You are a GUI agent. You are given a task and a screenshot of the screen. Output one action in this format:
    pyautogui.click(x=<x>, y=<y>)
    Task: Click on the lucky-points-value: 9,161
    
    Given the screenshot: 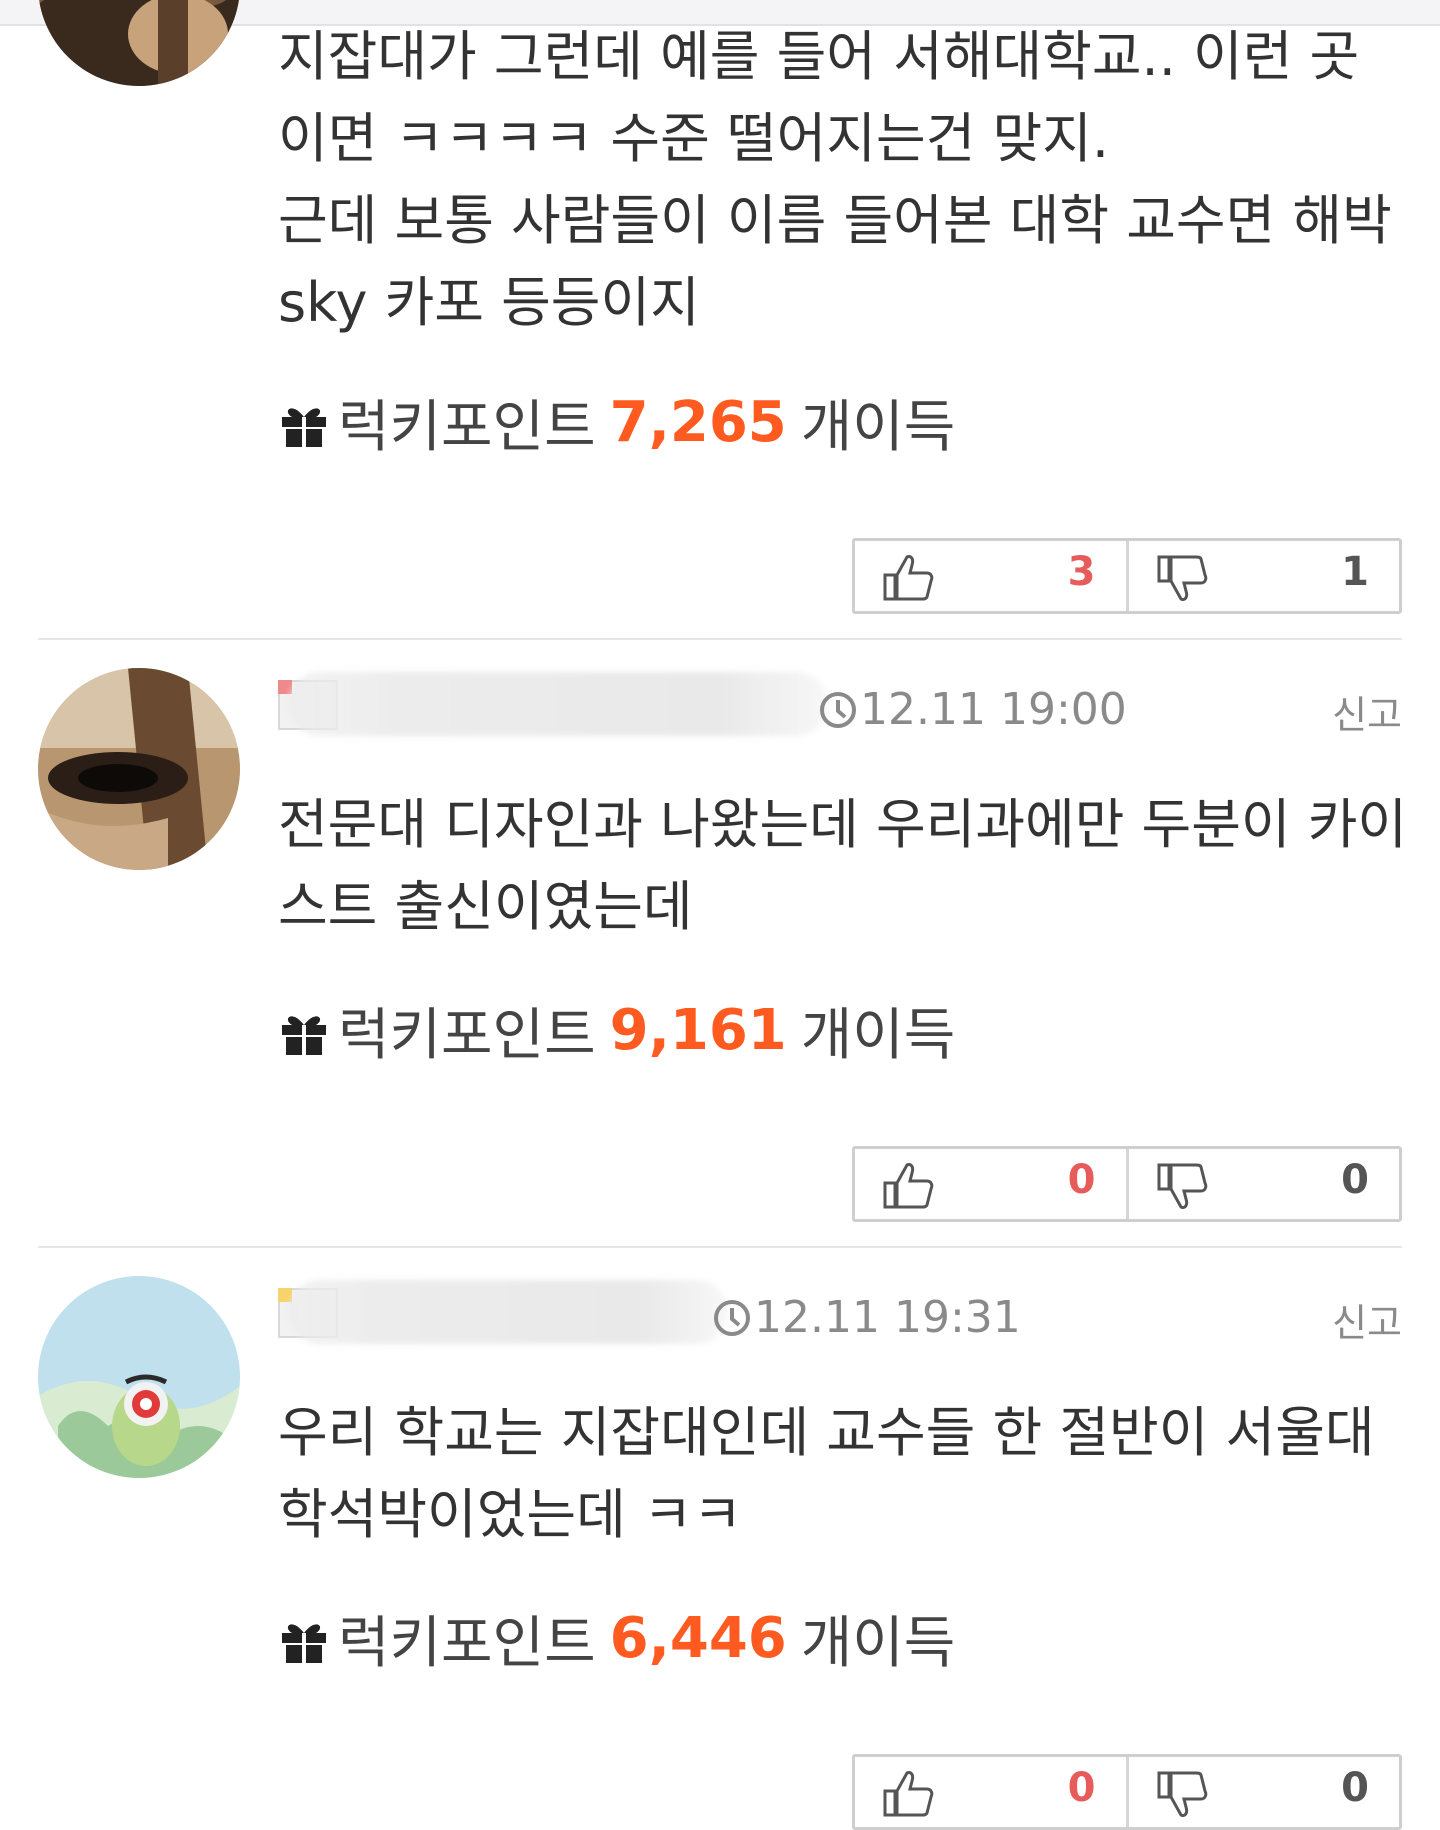 What is the action you would take?
    pyautogui.click(x=698, y=1030)
    